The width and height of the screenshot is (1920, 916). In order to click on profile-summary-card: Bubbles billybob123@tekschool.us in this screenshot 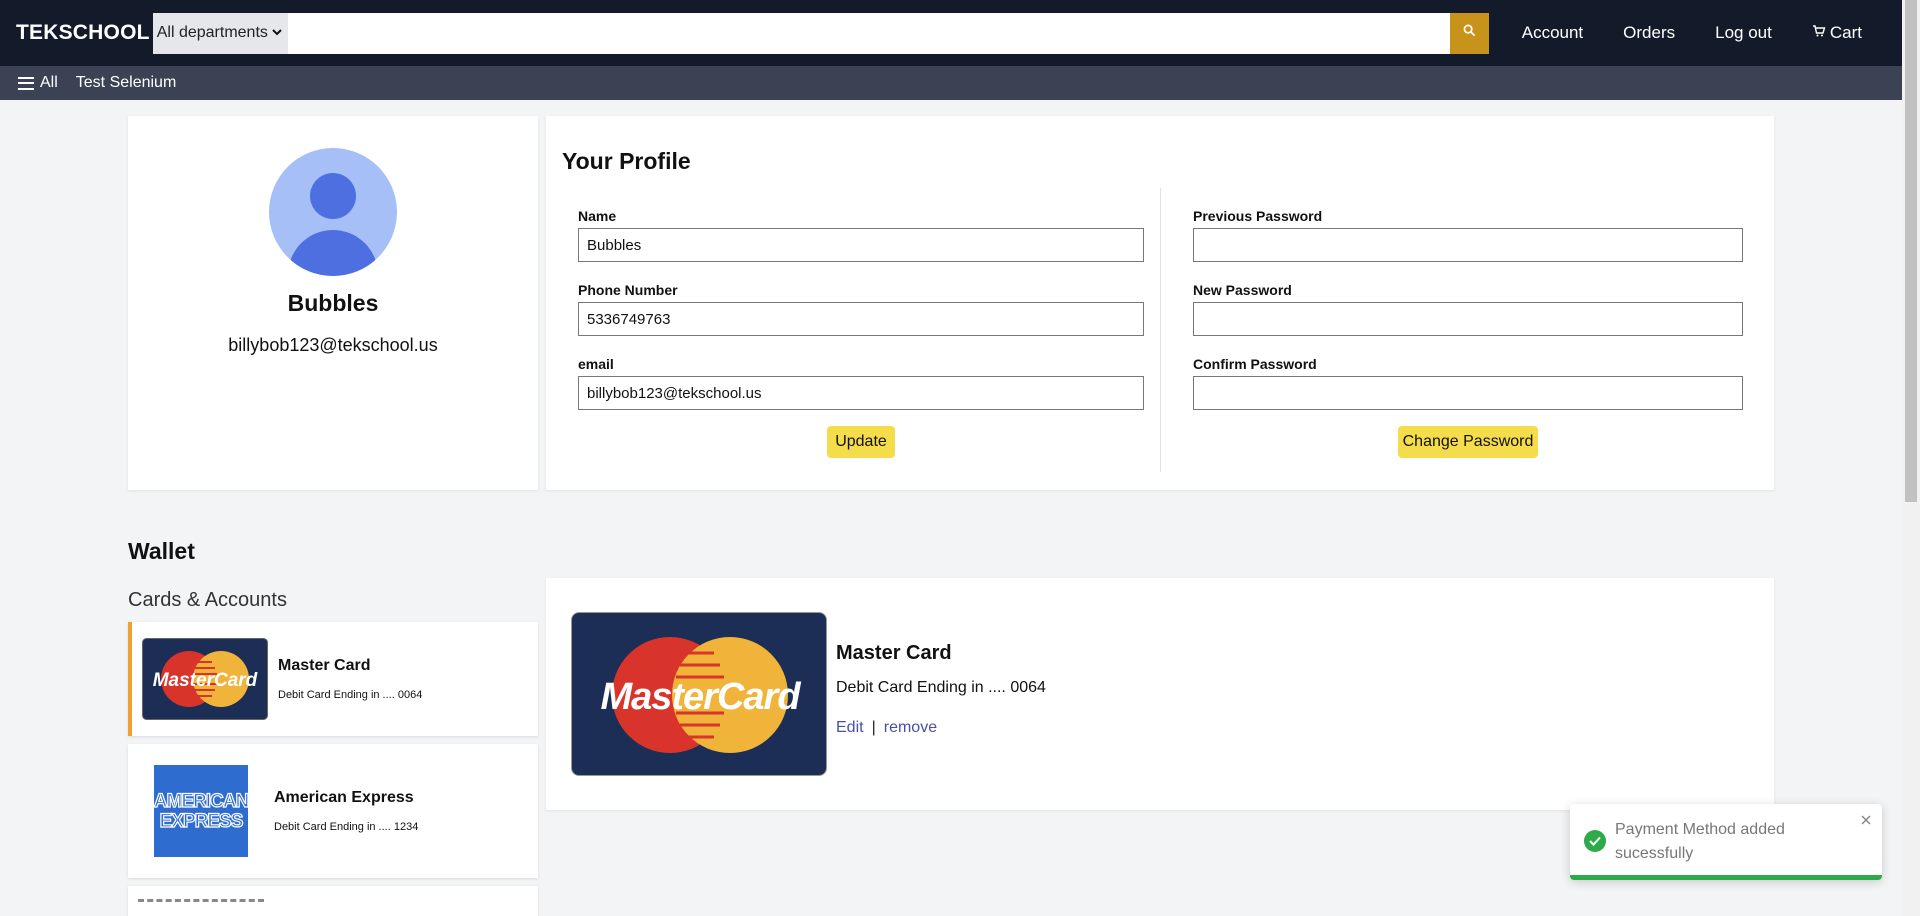, I will do `click(333, 303)`.